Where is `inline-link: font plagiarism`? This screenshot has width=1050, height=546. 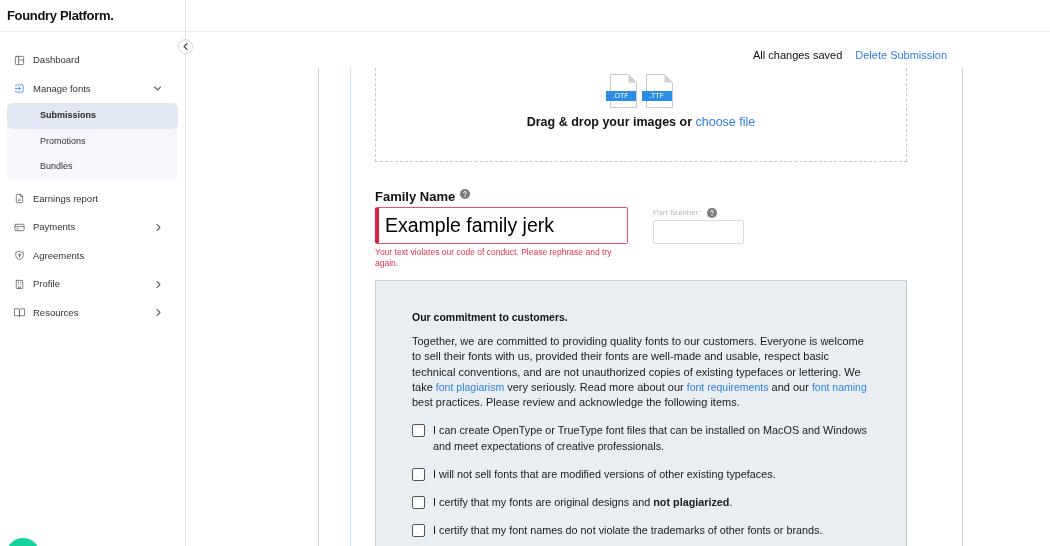
inline-link: font plagiarism is located at coordinates (470, 386).